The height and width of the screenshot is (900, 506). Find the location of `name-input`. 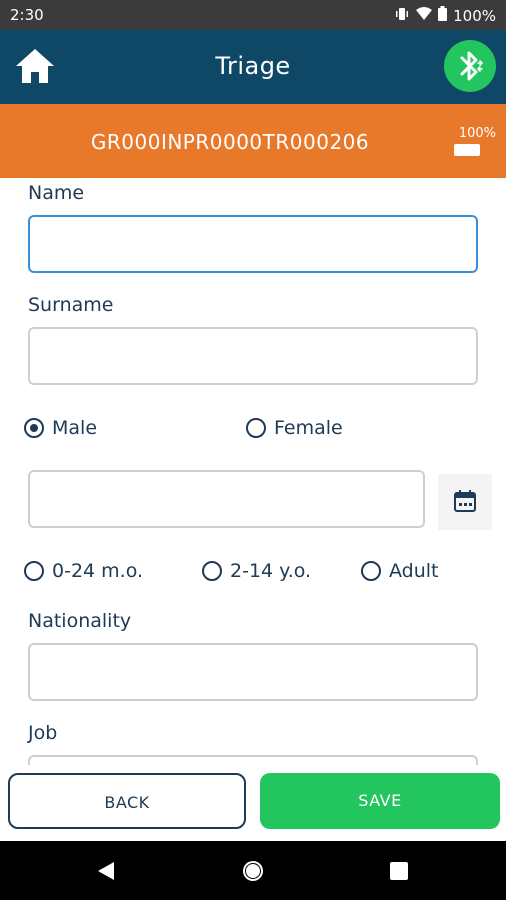

name-input is located at coordinates (253, 244).